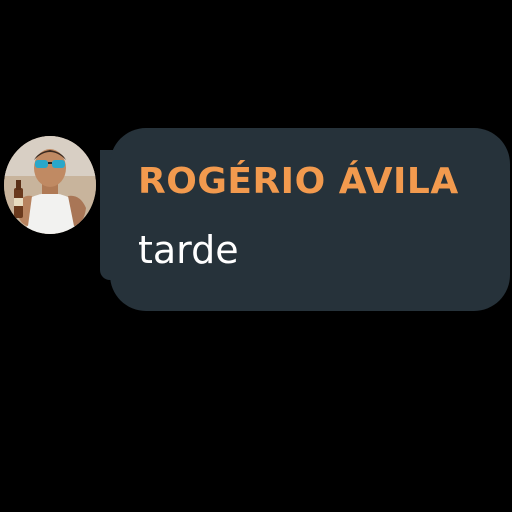 The width and height of the screenshot is (512, 512). What do you see at coordinates (324, 182) in the screenshot?
I see `sender-name: ROGÉRIO ÁVILA` at bounding box center [324, 182].